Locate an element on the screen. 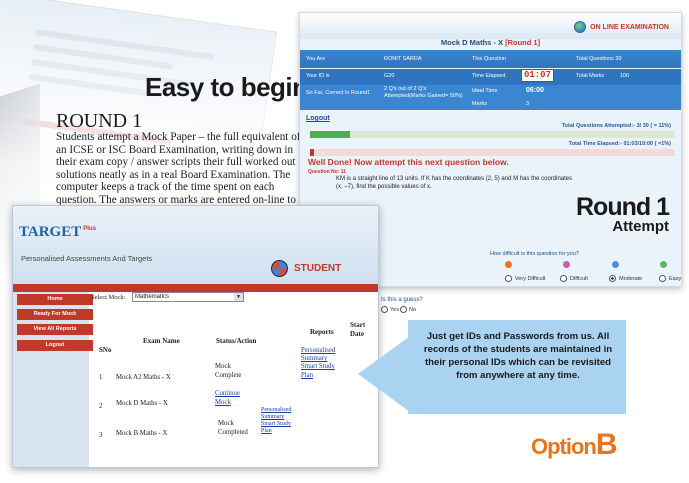 The image size is (689, 483). guess-yes: Yes is located at coordinates (390, 309).